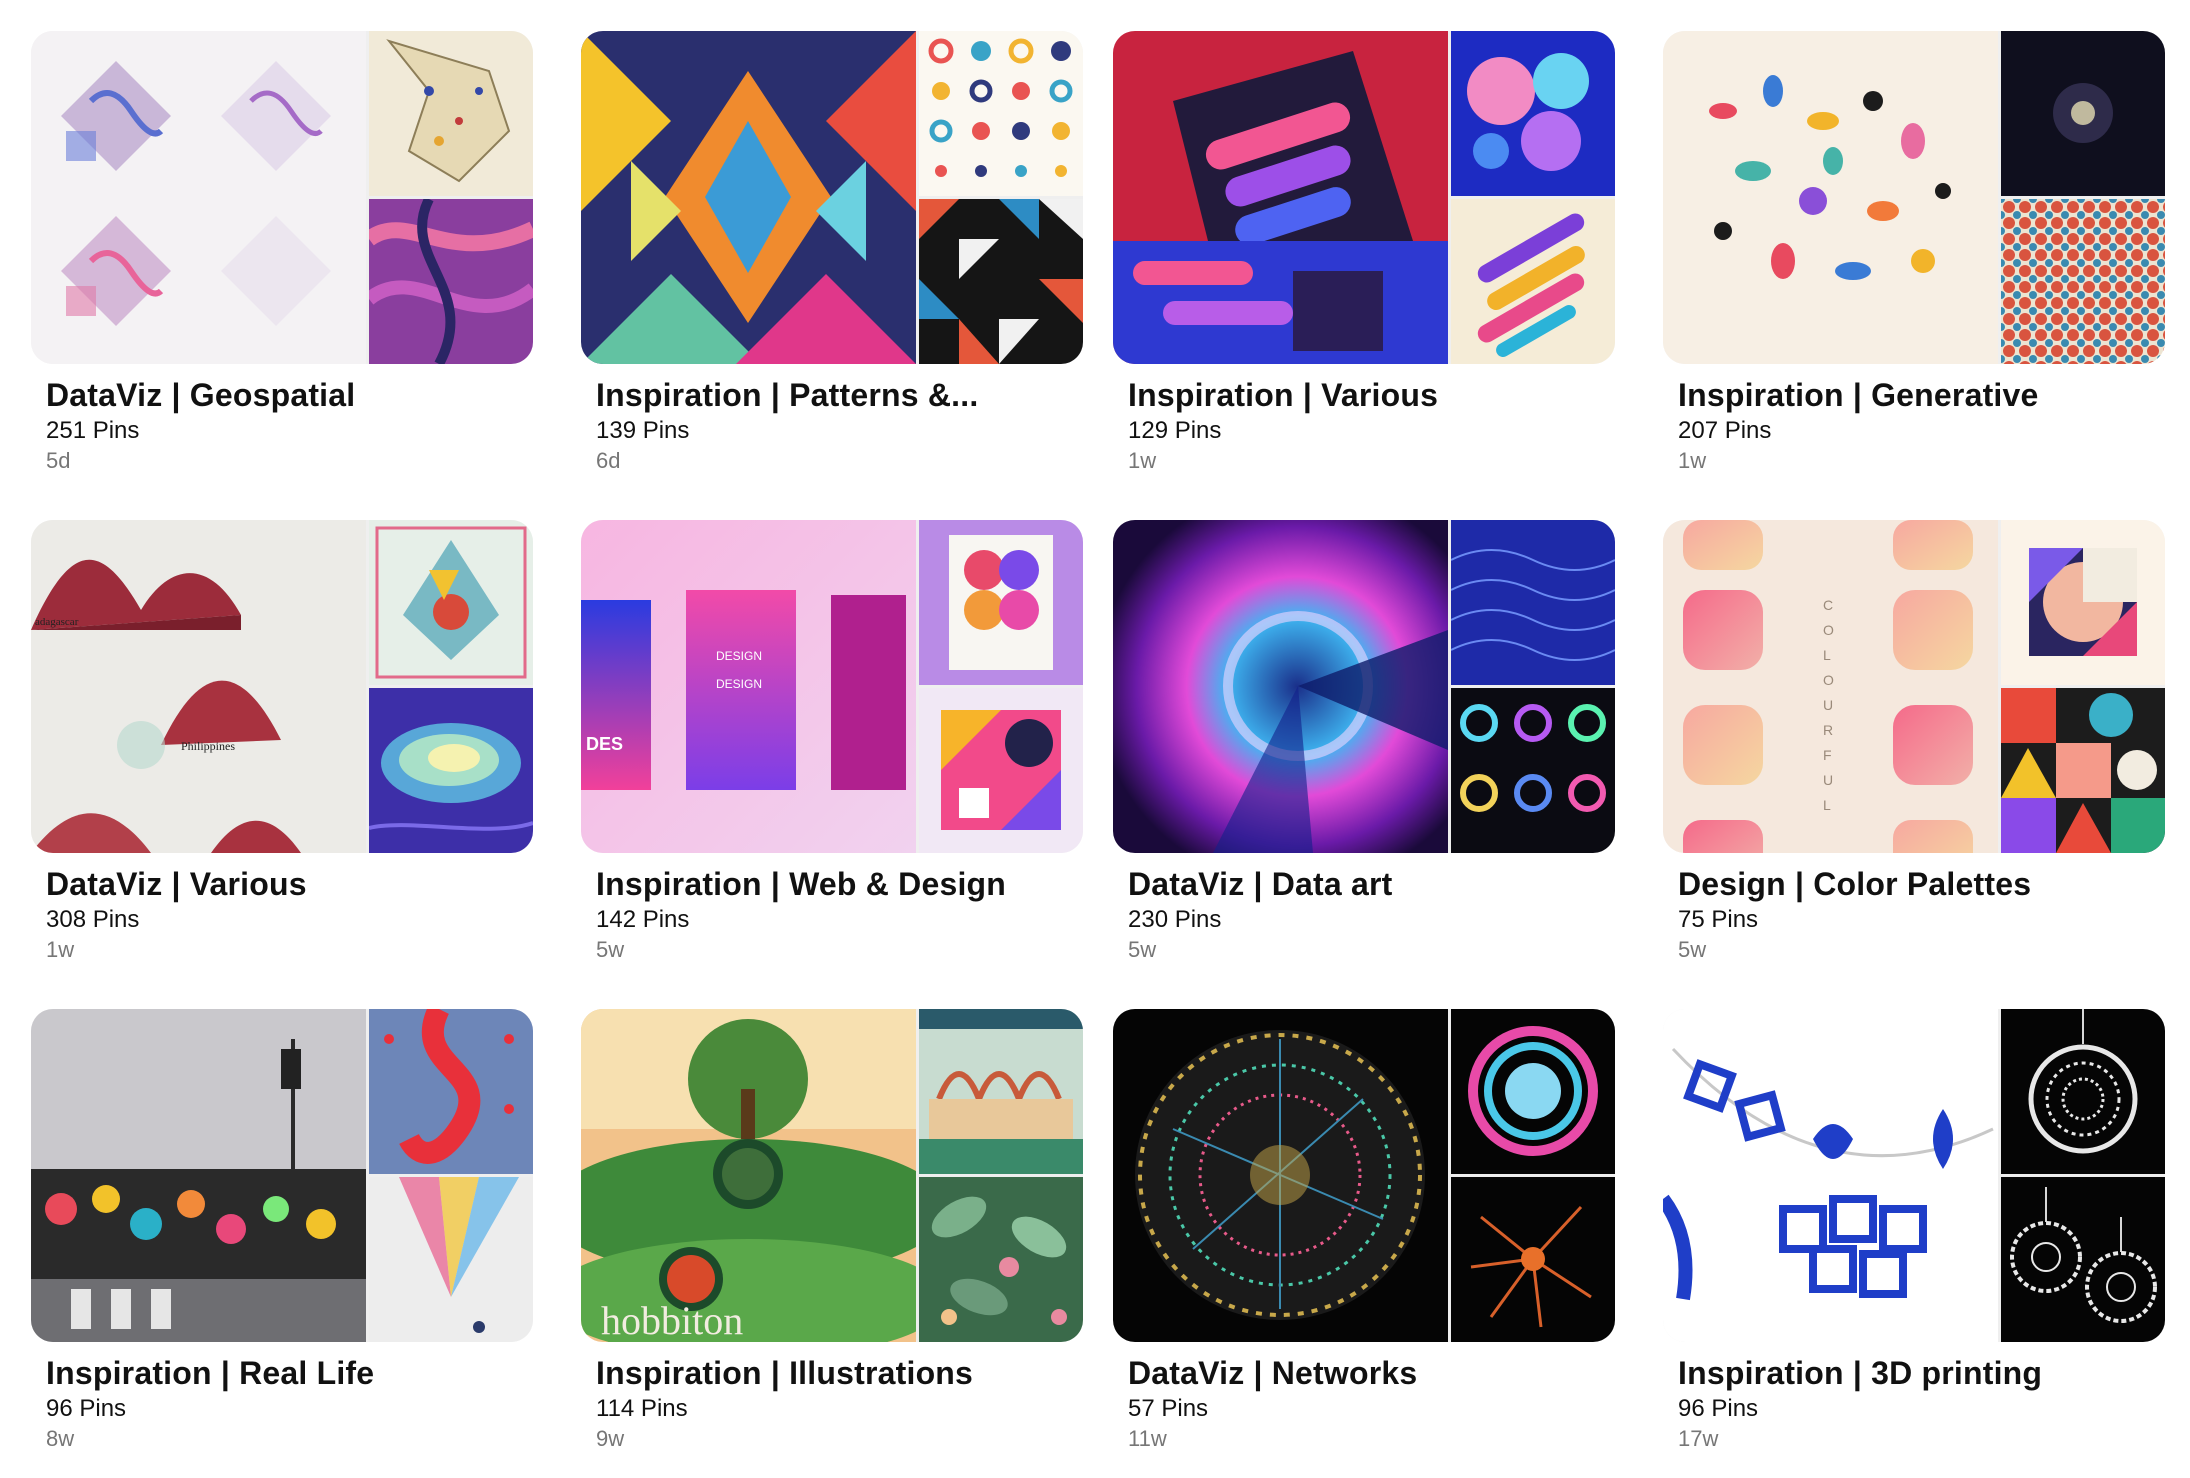 The image size is (2190, 1478). I want to click on cover-image-main: Philippines adagascar, so click(198, 686).